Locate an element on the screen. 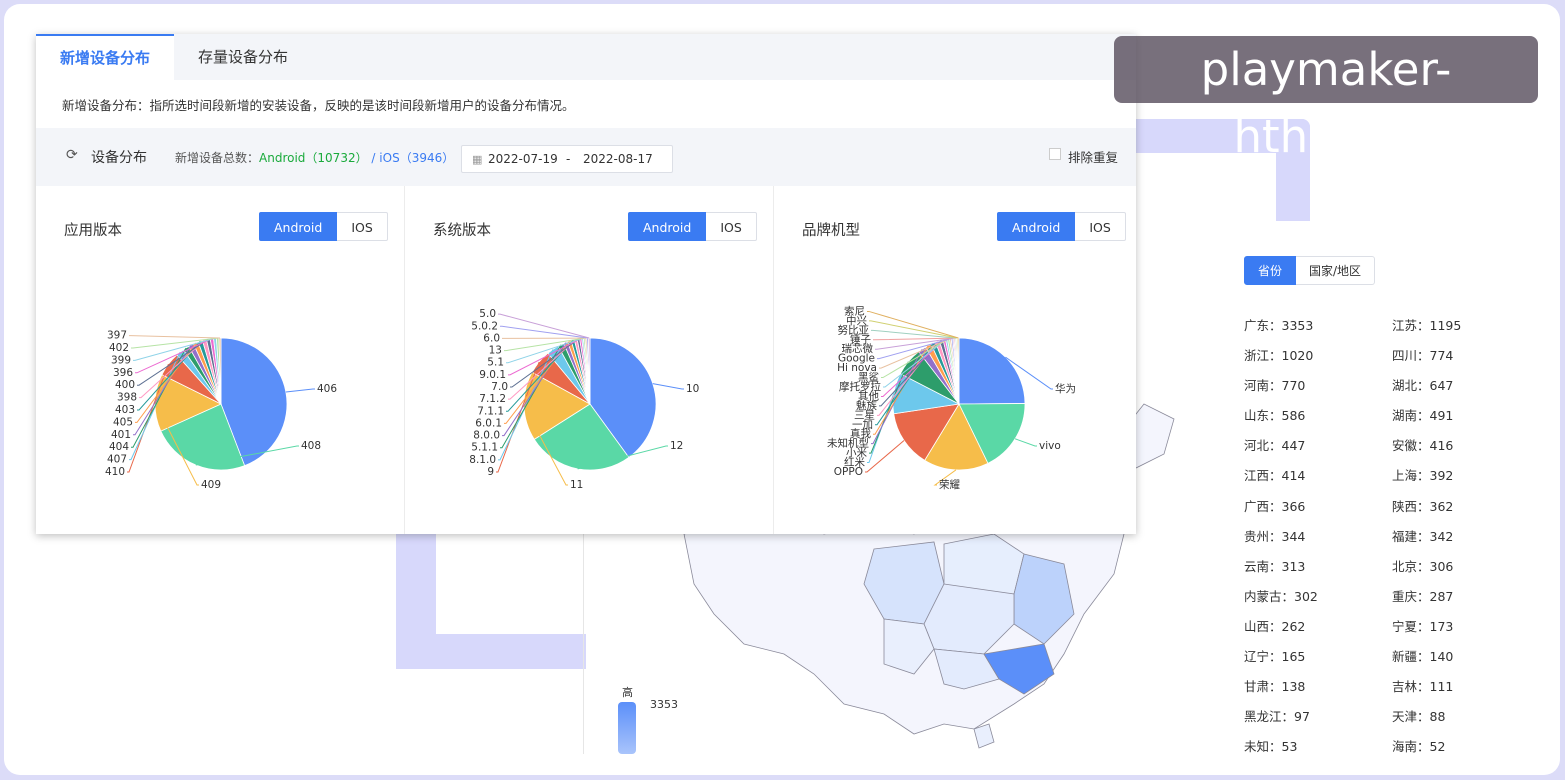 This screenshot has height=780, width=1565. pie-label: 8.0.0 is located at coordinates (486, 436).